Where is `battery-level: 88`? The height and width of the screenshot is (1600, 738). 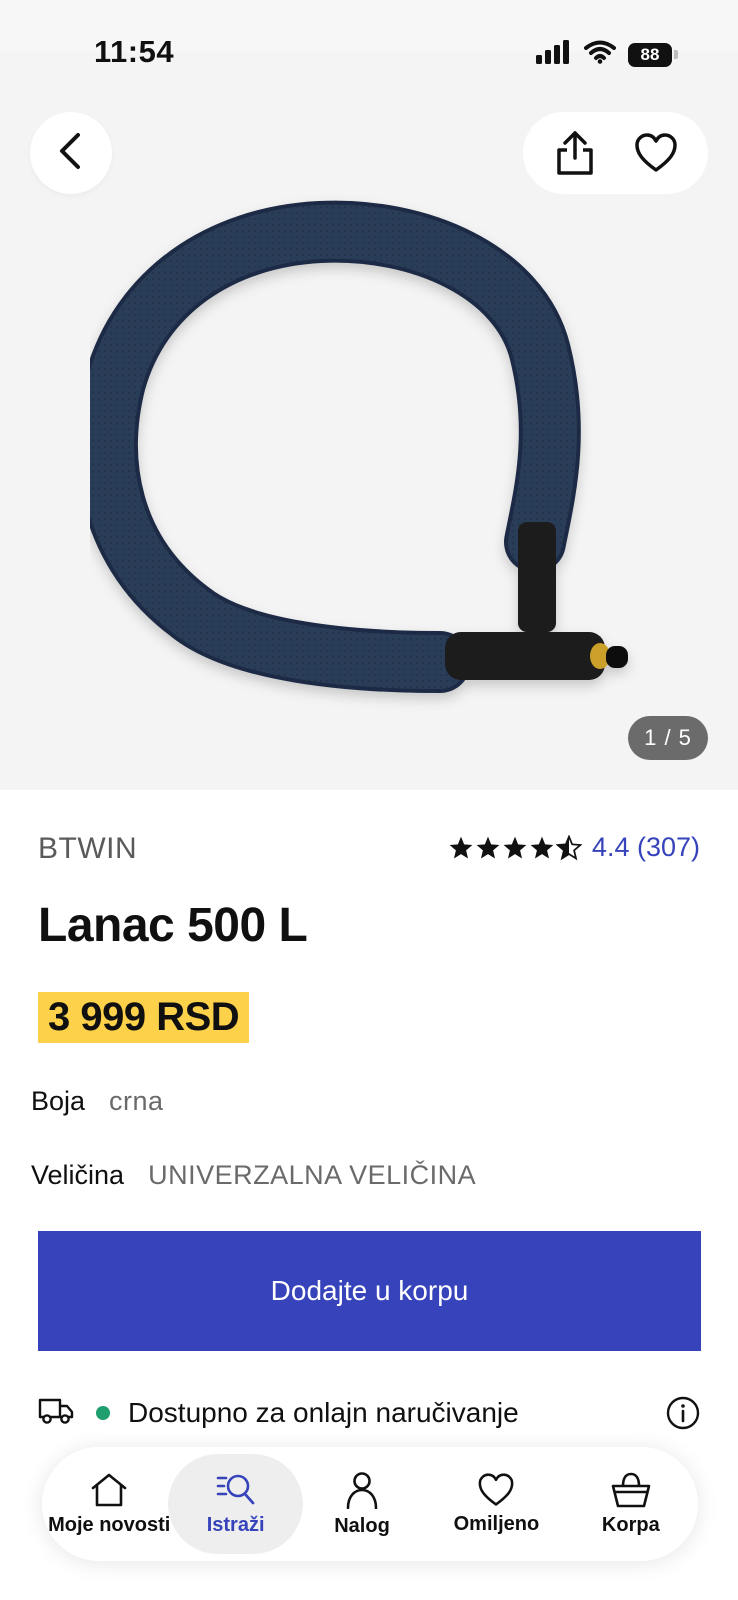 battery-level: 88 is located at coordinates (650, 54).